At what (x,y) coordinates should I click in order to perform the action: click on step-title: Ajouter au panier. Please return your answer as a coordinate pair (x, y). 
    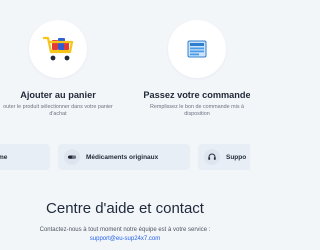
    Looking at the image, I should click on (58, 95).